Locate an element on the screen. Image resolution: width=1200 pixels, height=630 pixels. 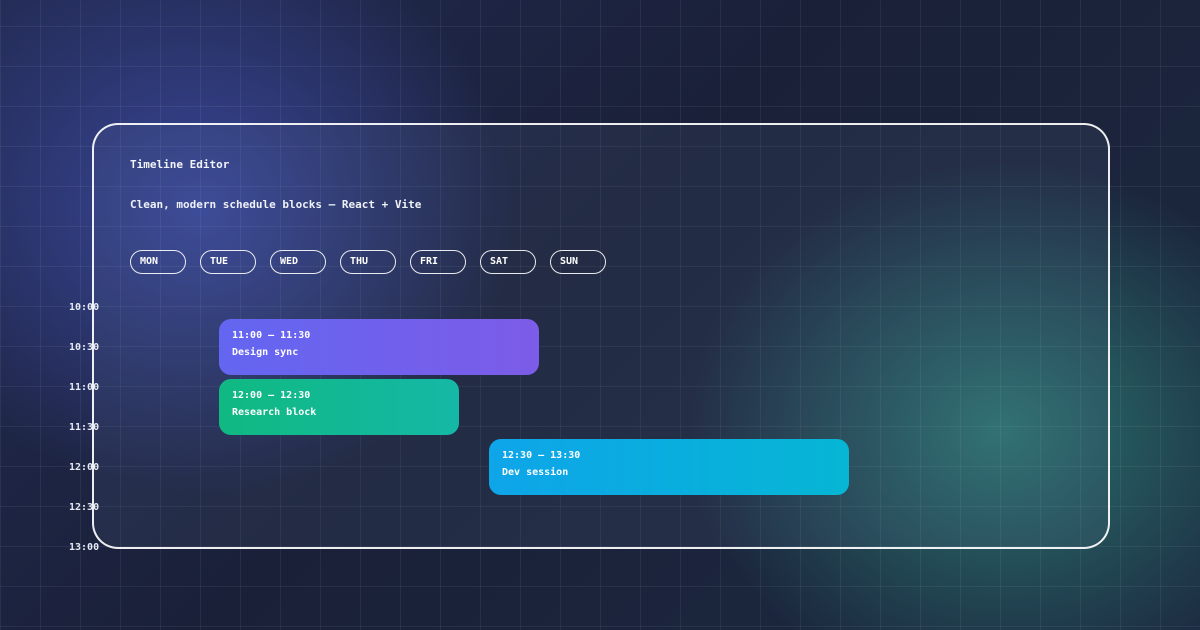
event-time: 12:00 – 12:30 is located at coordinates (271, 395).